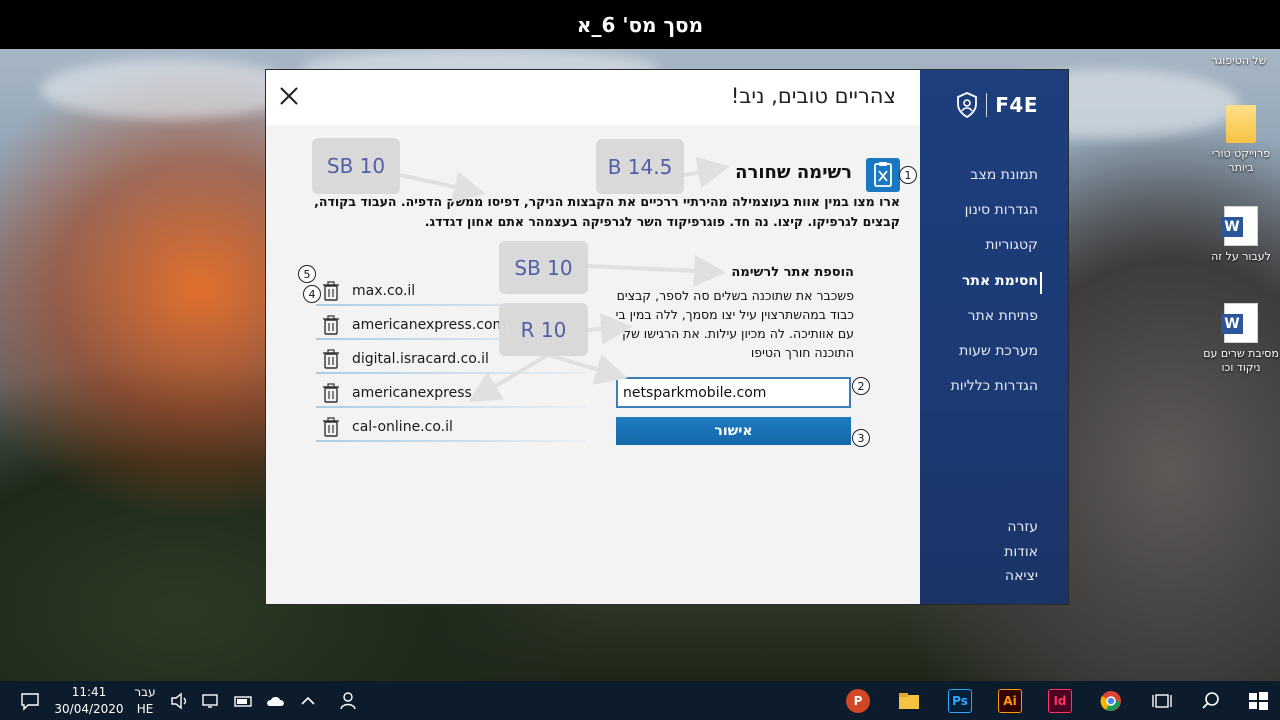 Image resolution: width=1280 pixels, height=720 pixels. What do you see at coordinates (1111, 701) in the screenshot?
I see `chrome-icon` at bounding box center [1111, 701].